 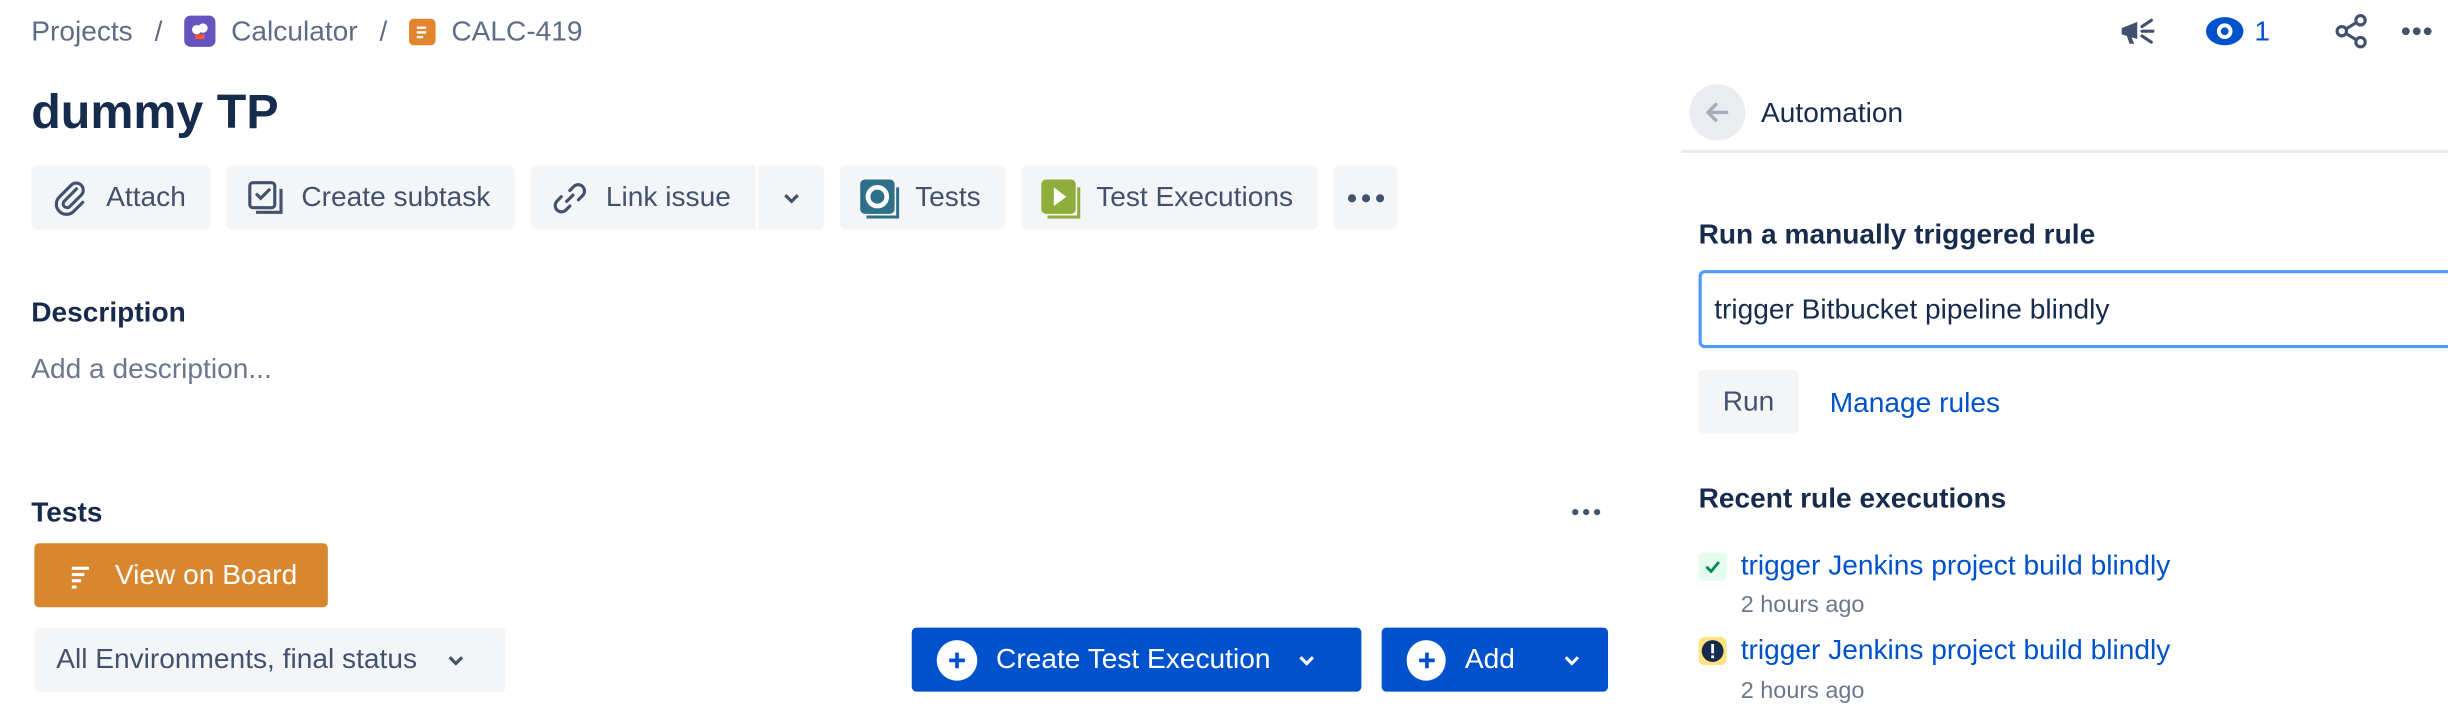 I want to click on link-icon, so click(x=570, y=197).